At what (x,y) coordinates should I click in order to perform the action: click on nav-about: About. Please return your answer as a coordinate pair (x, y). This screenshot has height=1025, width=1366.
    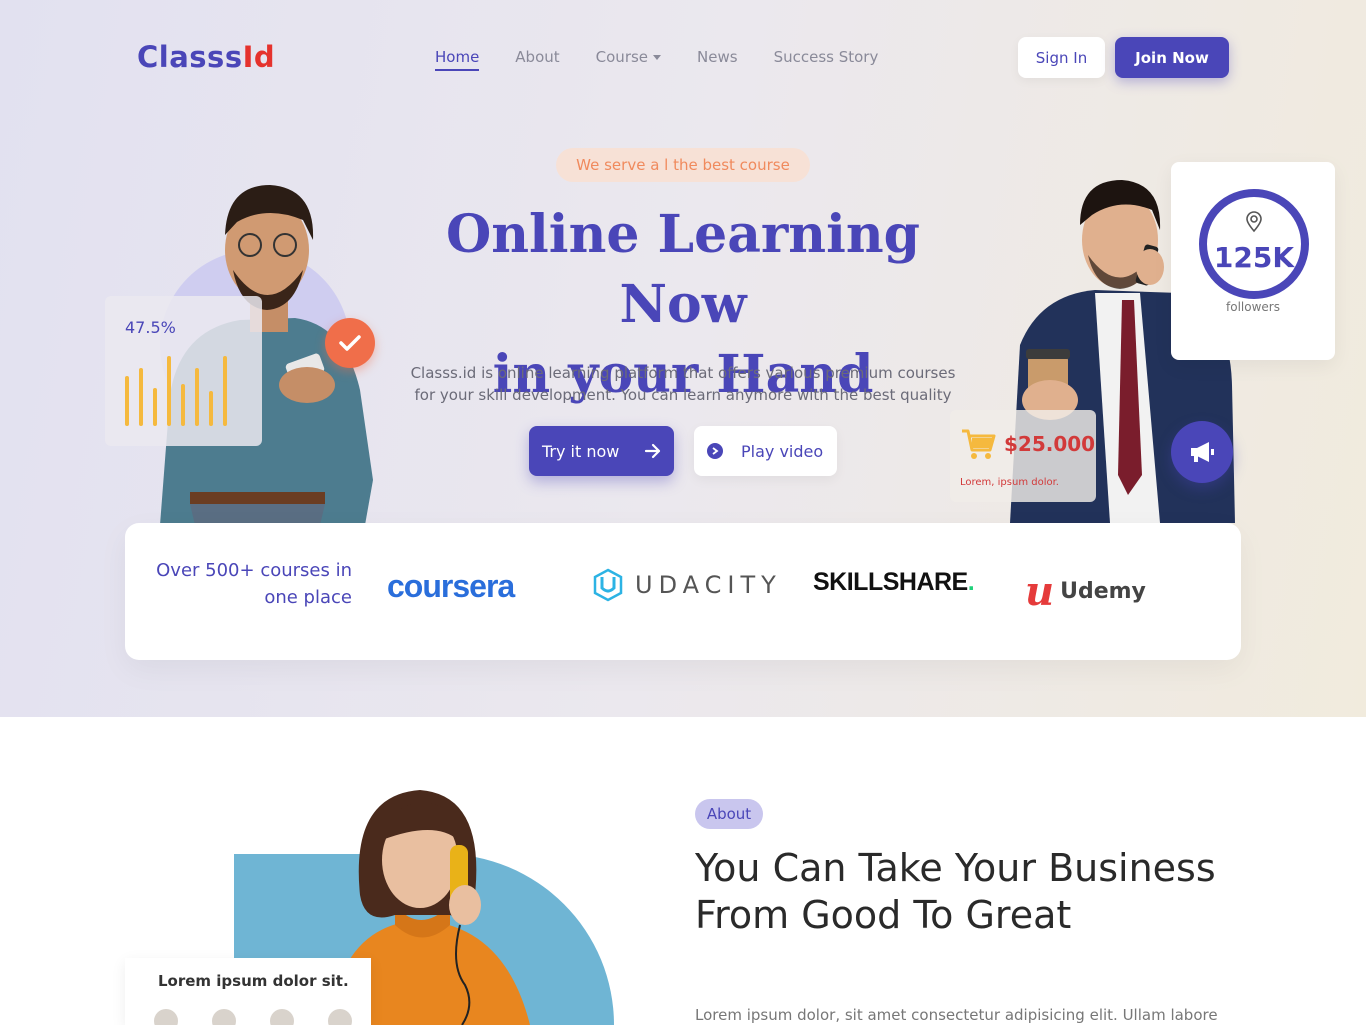
    Looking at the image, I should click on (537, 59).